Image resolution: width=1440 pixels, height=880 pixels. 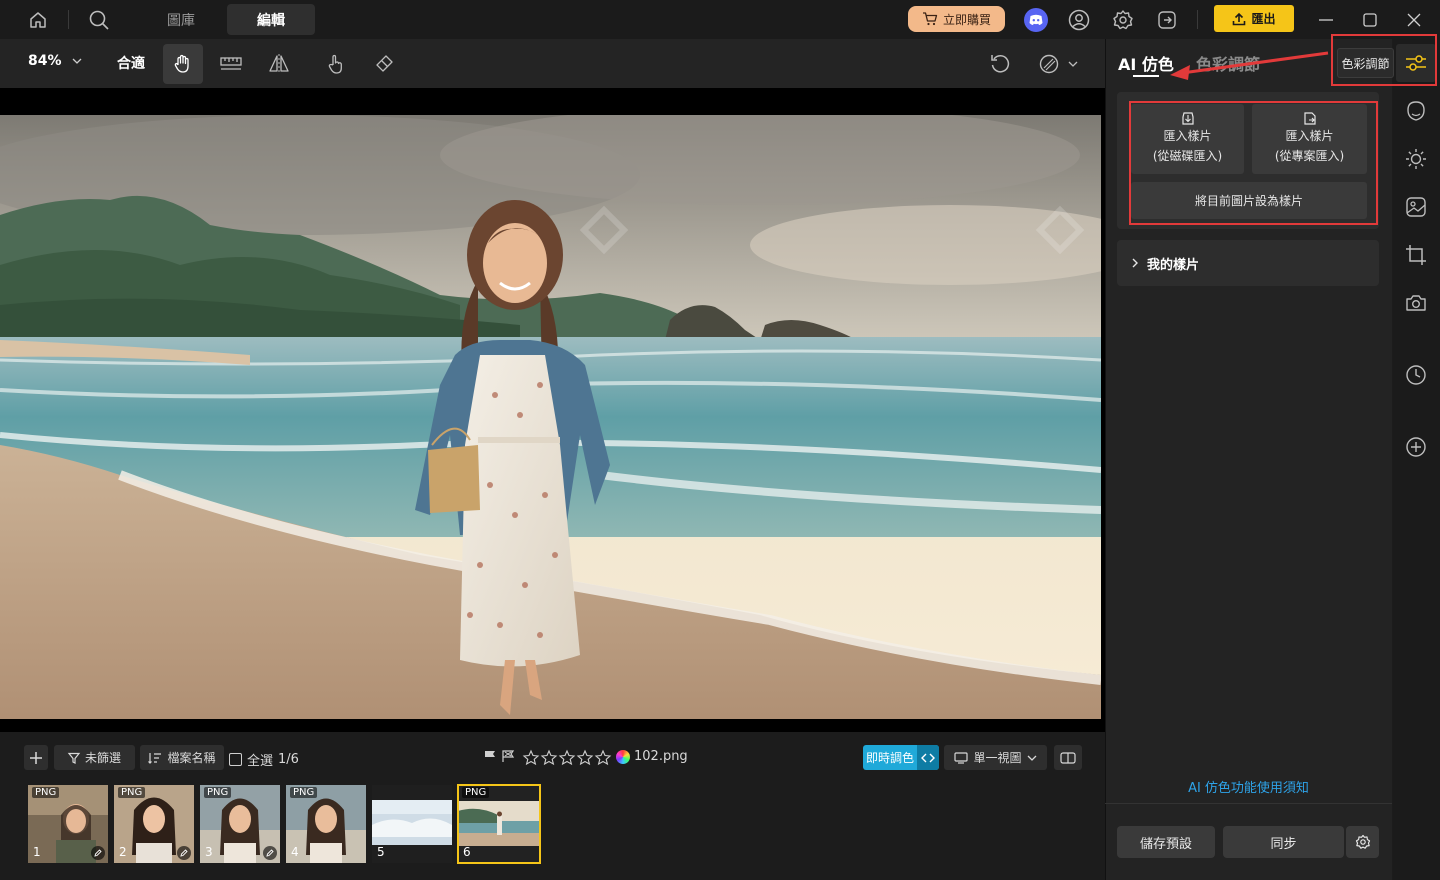 What do you see at coordinates (55, 61) in the screenshot?
I see `zoom-dropdown: 84%` at bounding box center [55, 61].